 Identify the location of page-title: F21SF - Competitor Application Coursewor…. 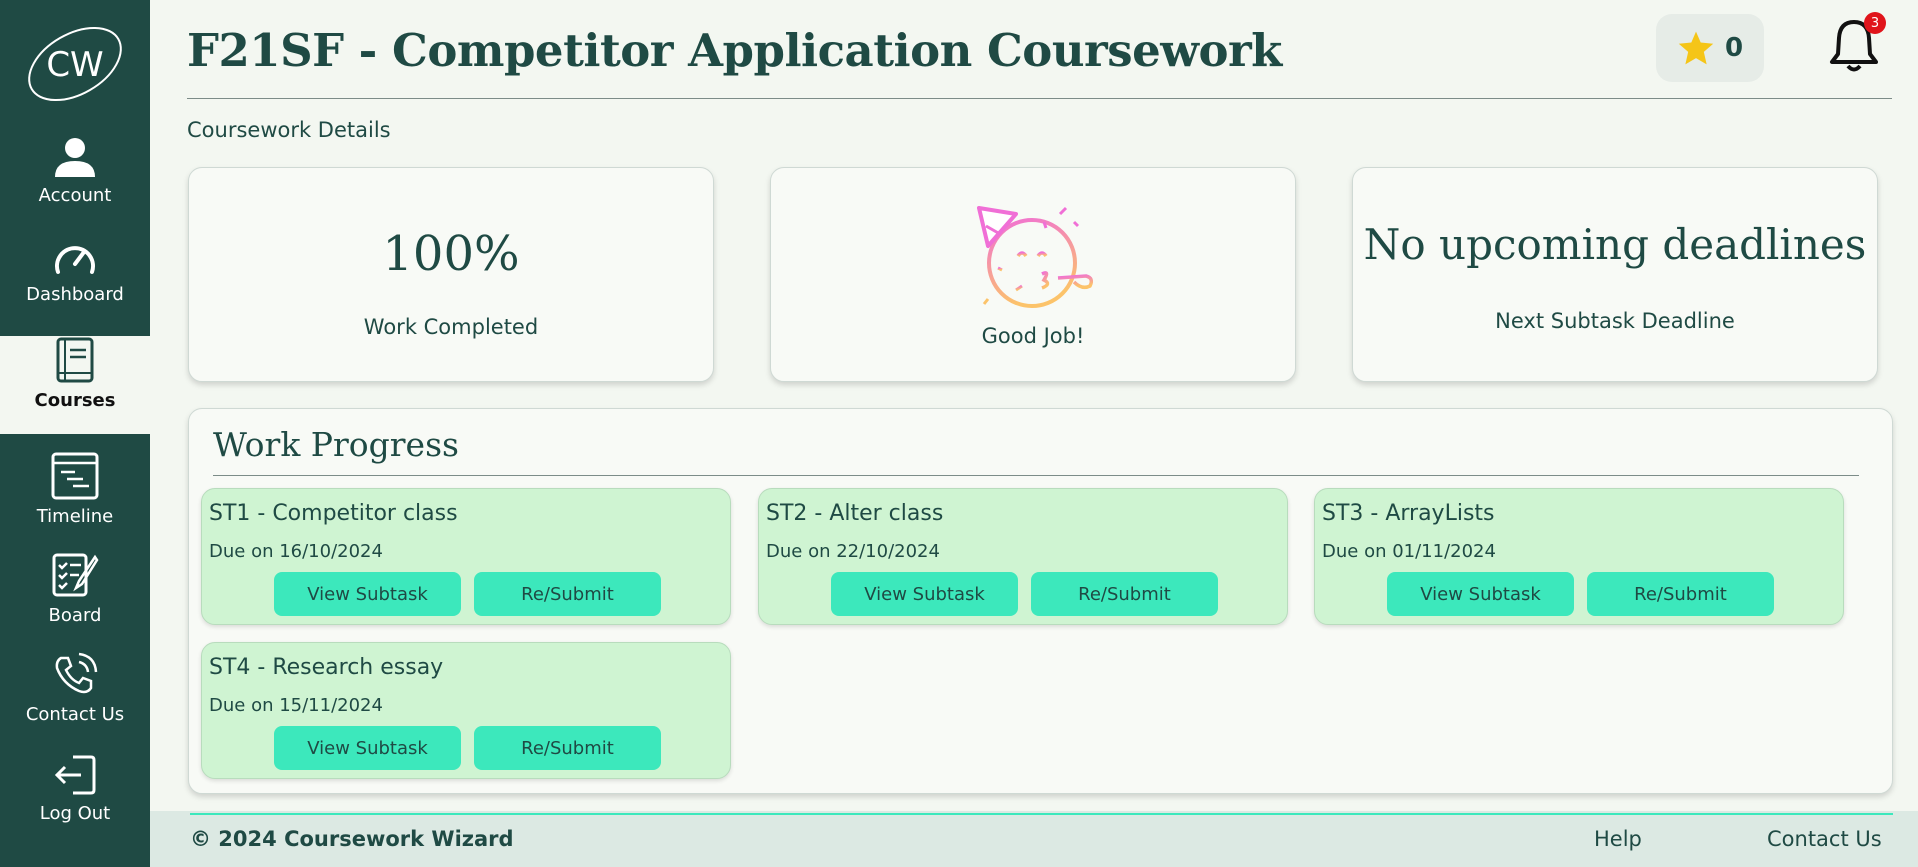
(734, 50).